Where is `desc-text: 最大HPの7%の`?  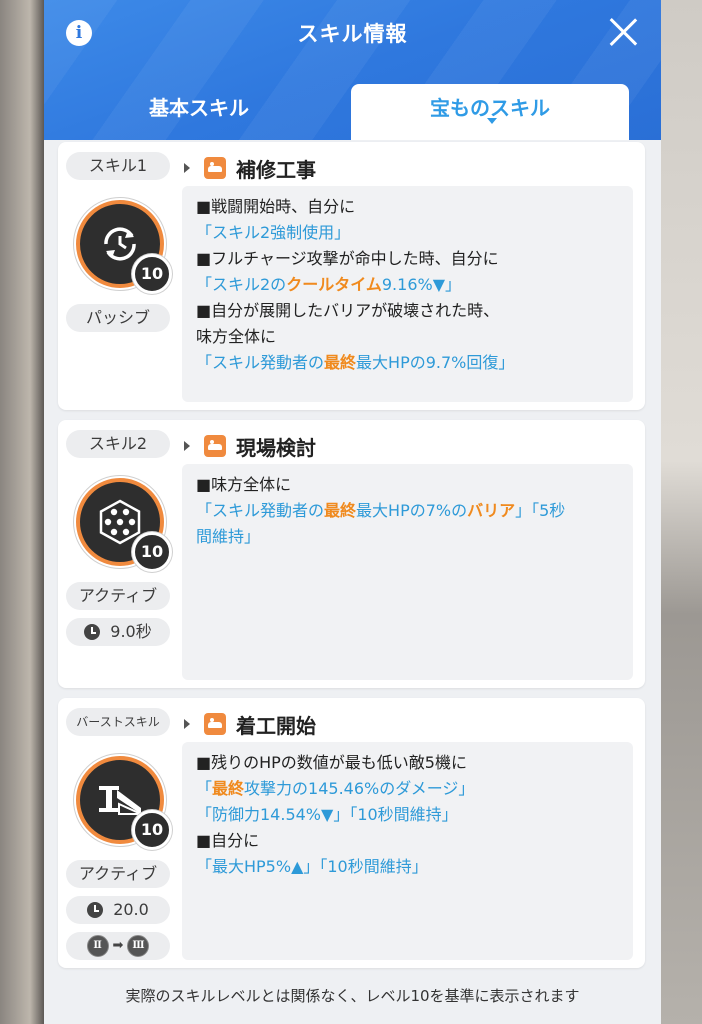 desc-text: 最大HPの7%の is located at coordinates (412, 510).